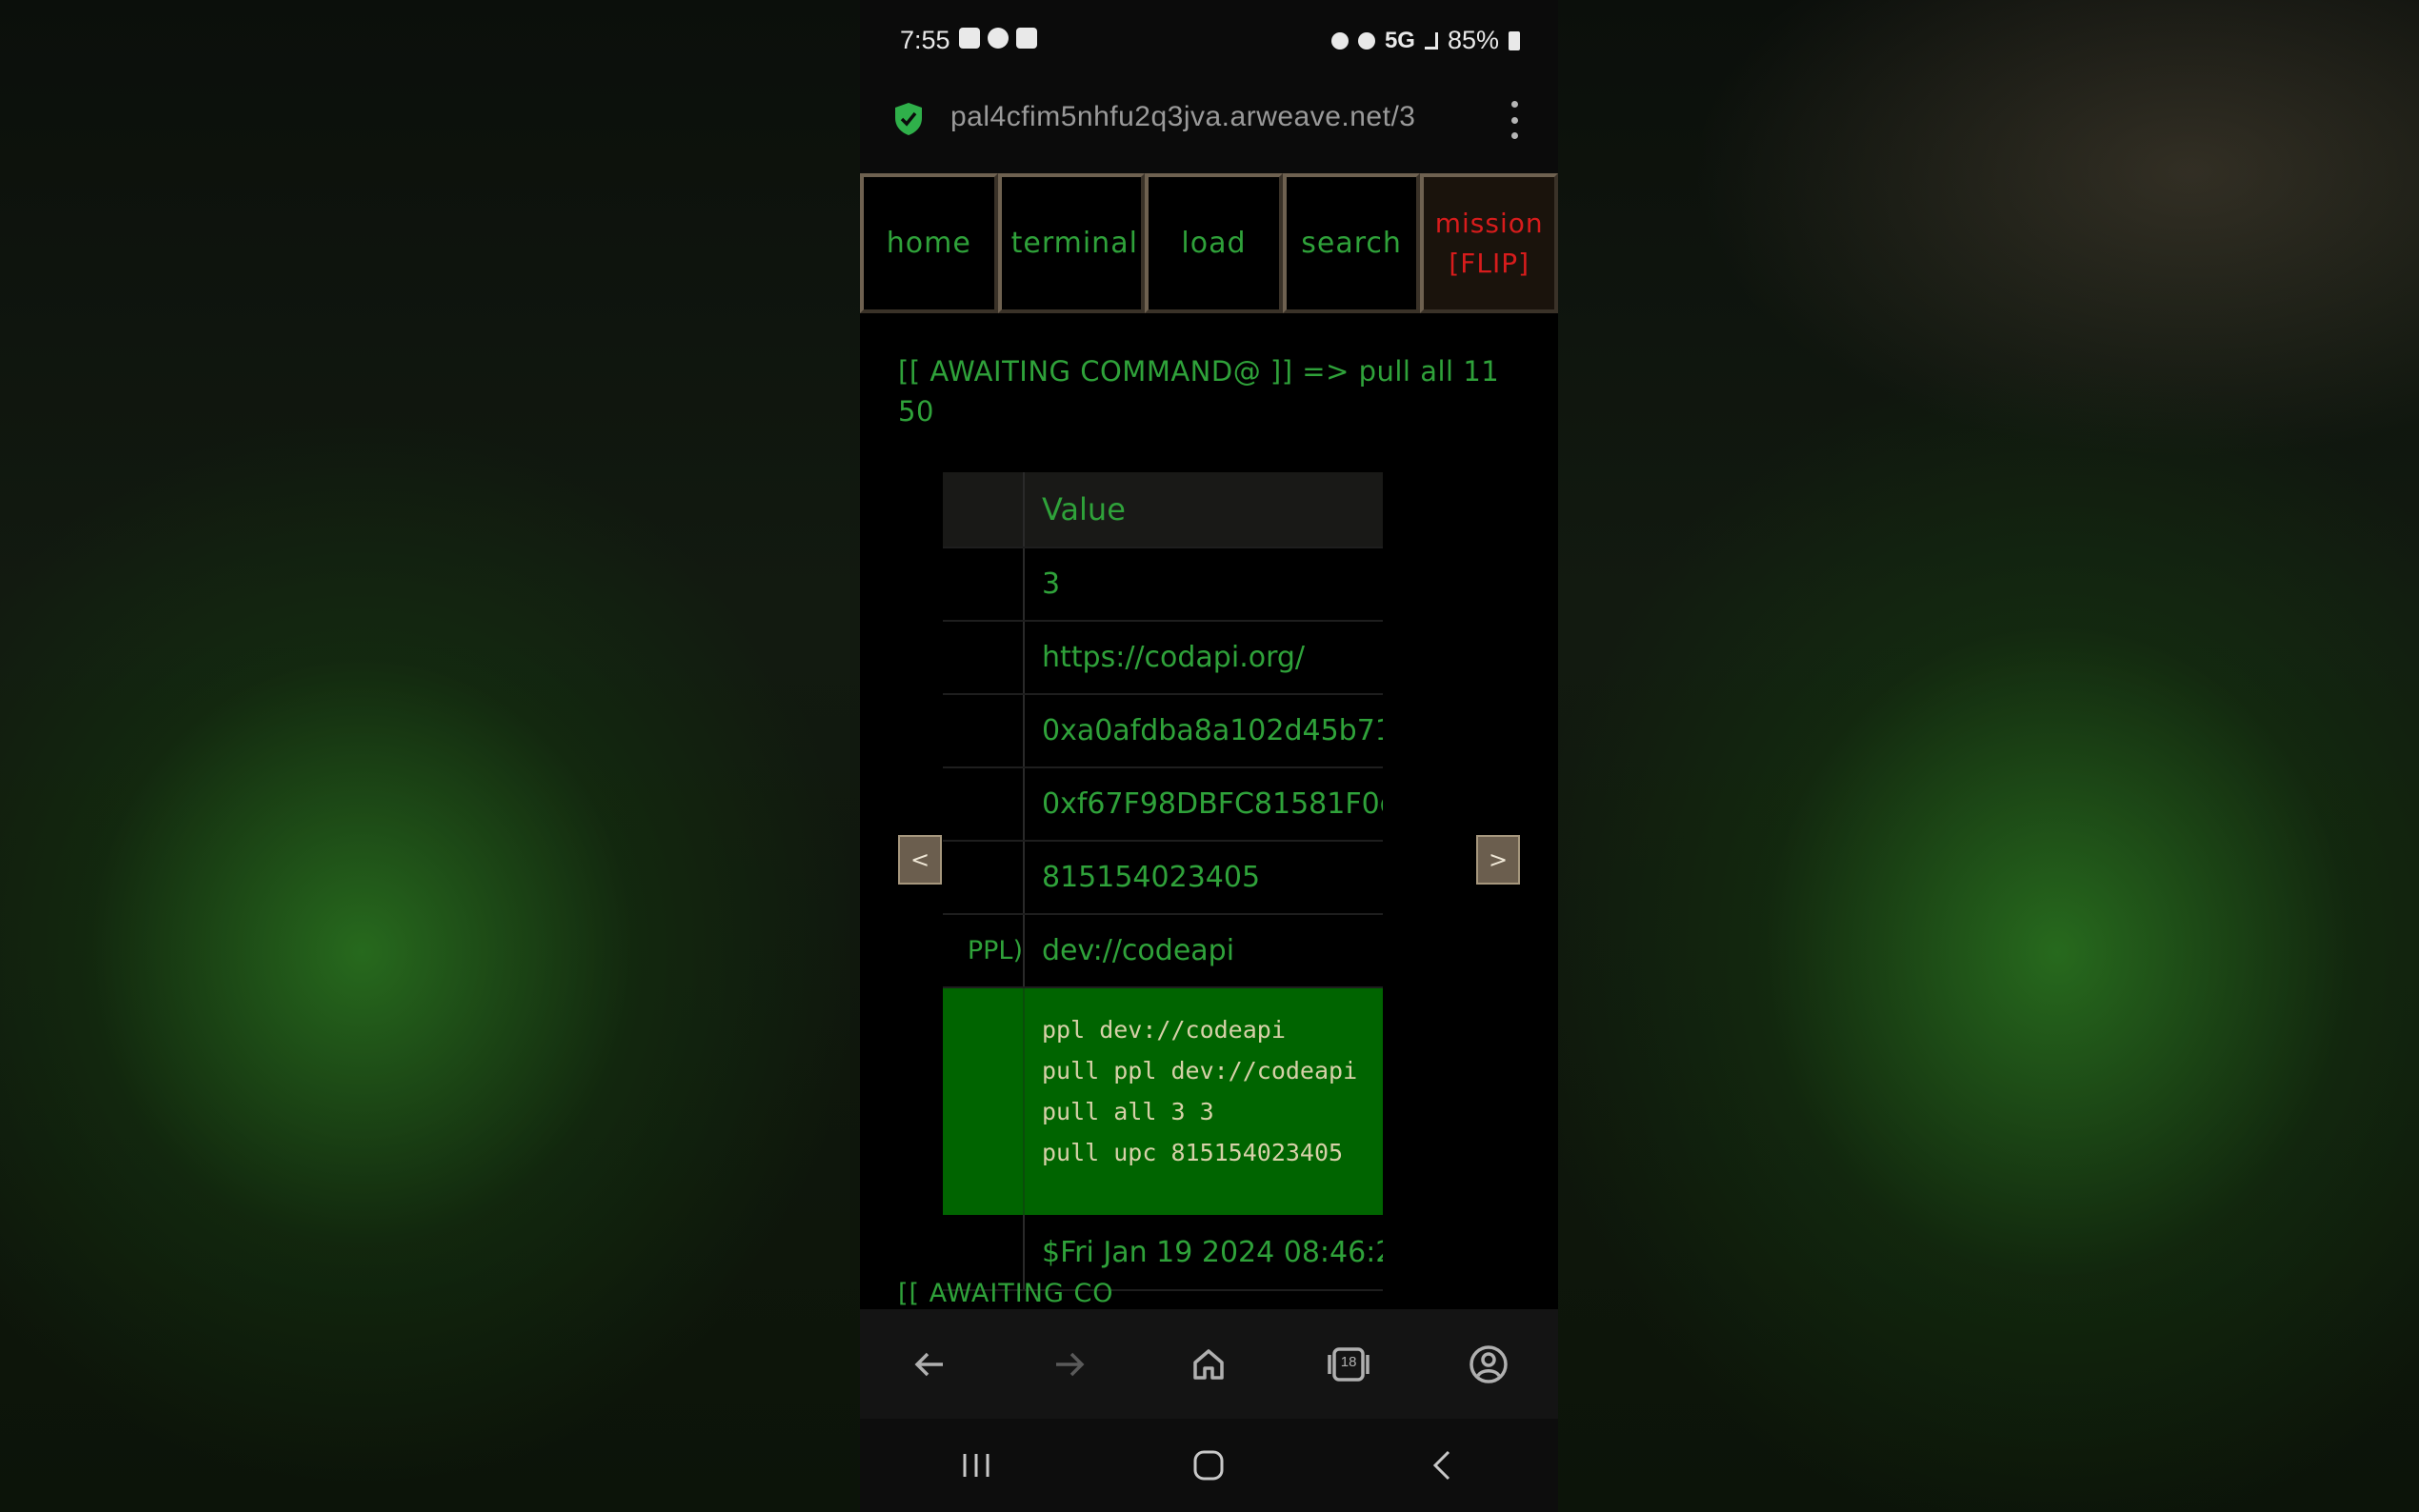  I want to click on status-time: 7:55, so click(925, 40).